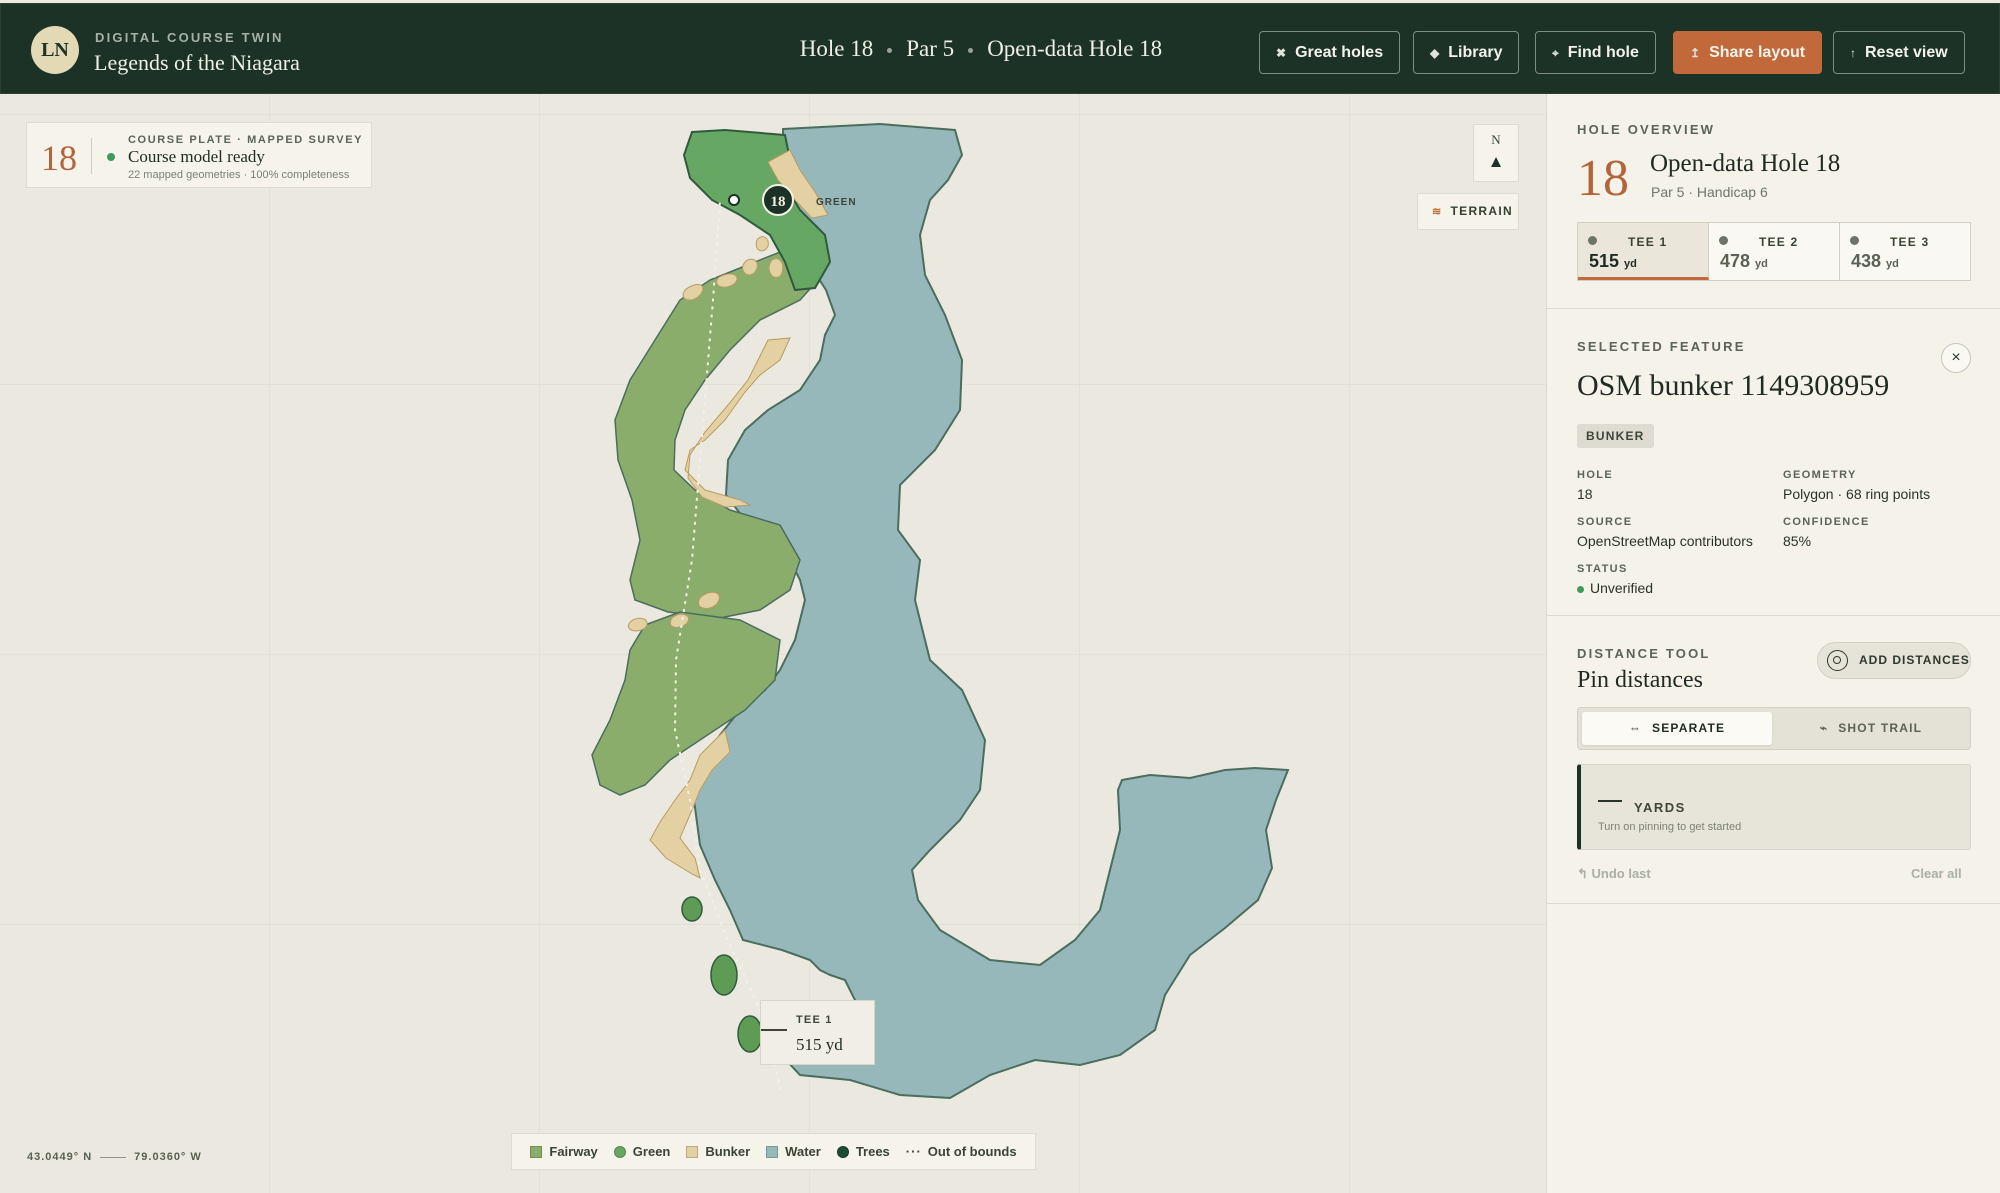 This screenshot has width=2000, height=1193. What do you see at coordinates (836, 202) in the screenshot?
I see `green-label: GREEN` at bounding box center [836, 202].